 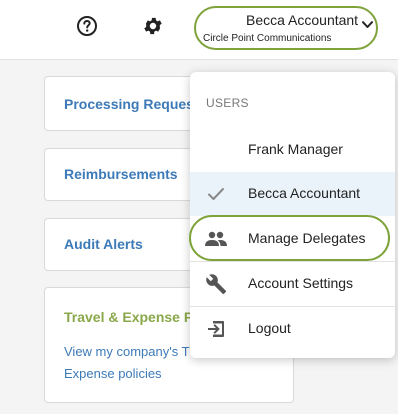 What do you see at coordinates (113, 373) in the screenshot?
I see `expense-policies-link: Expense policies` at bounding box center [113, 373].